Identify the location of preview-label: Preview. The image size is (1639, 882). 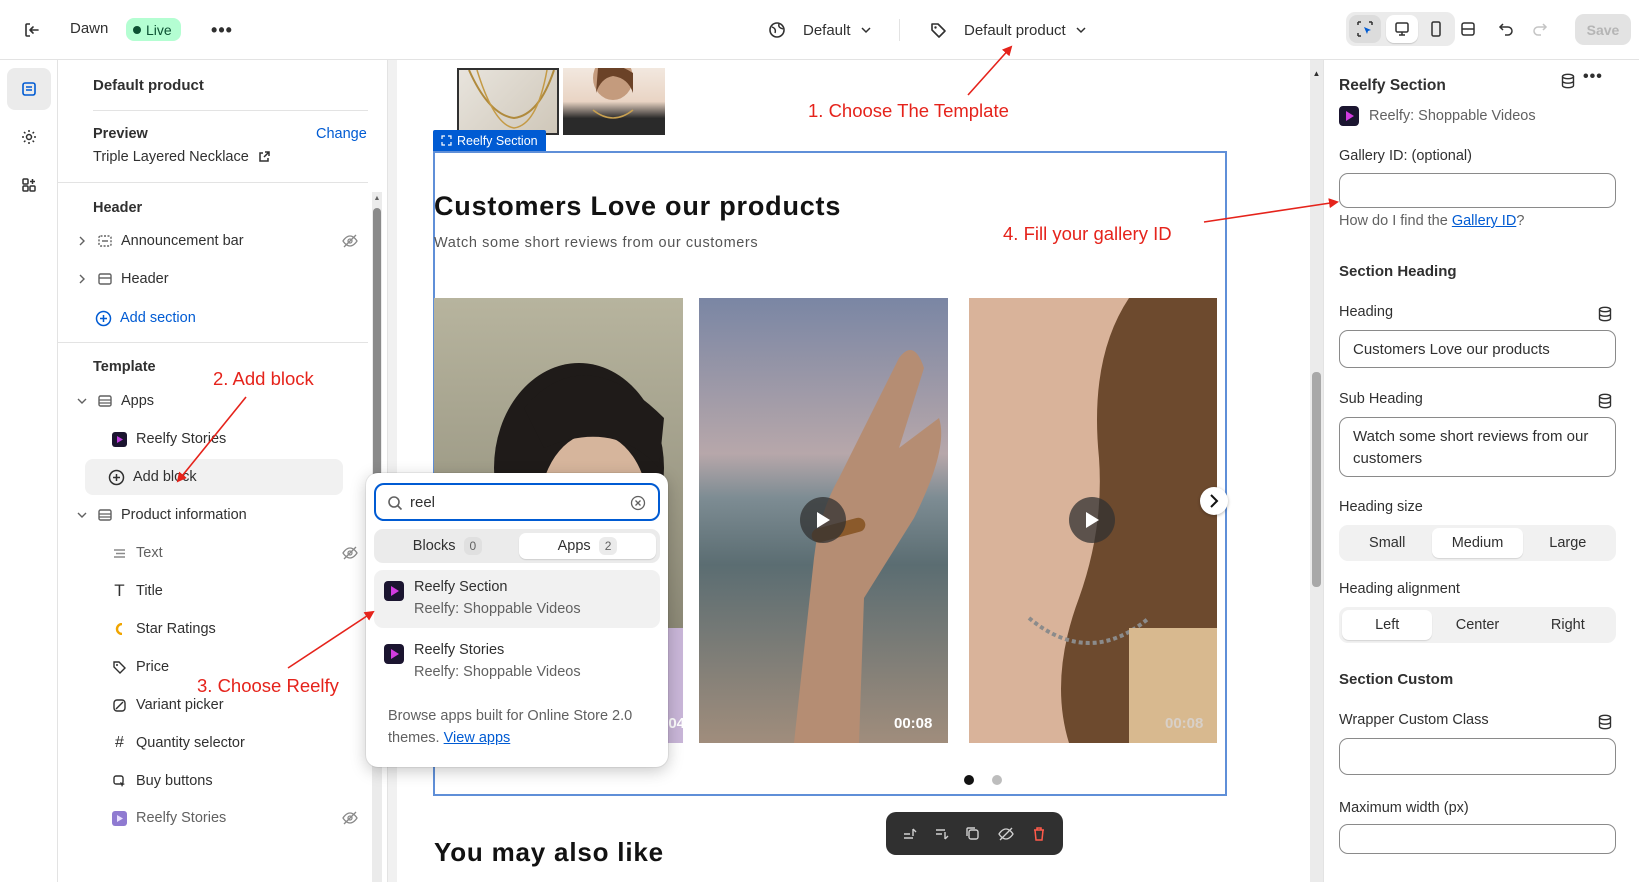
(120, 134).